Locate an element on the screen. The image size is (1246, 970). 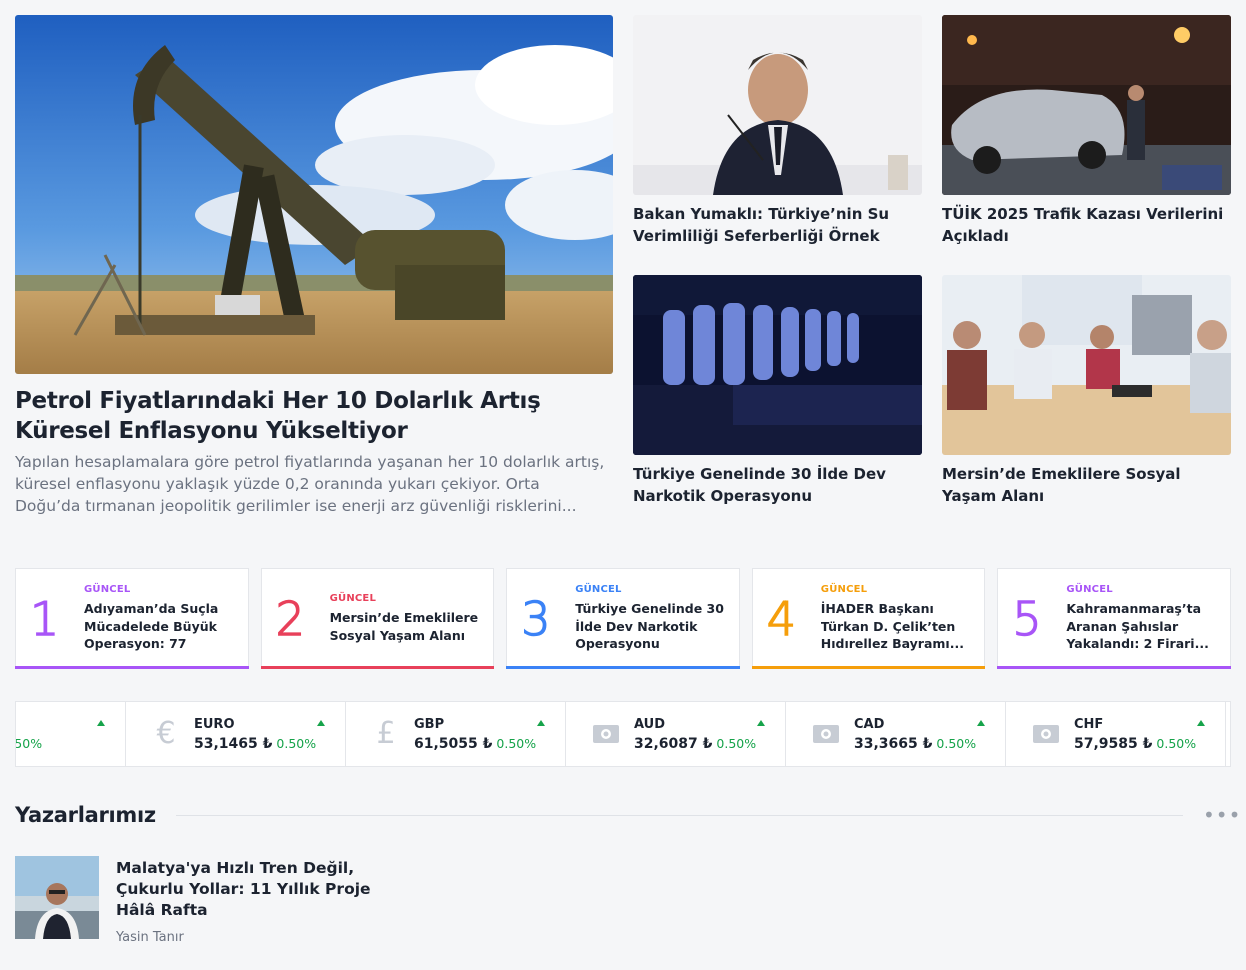
currency-value: 61,5055 ₺ 0.50% is located at coordinates (475, 744).